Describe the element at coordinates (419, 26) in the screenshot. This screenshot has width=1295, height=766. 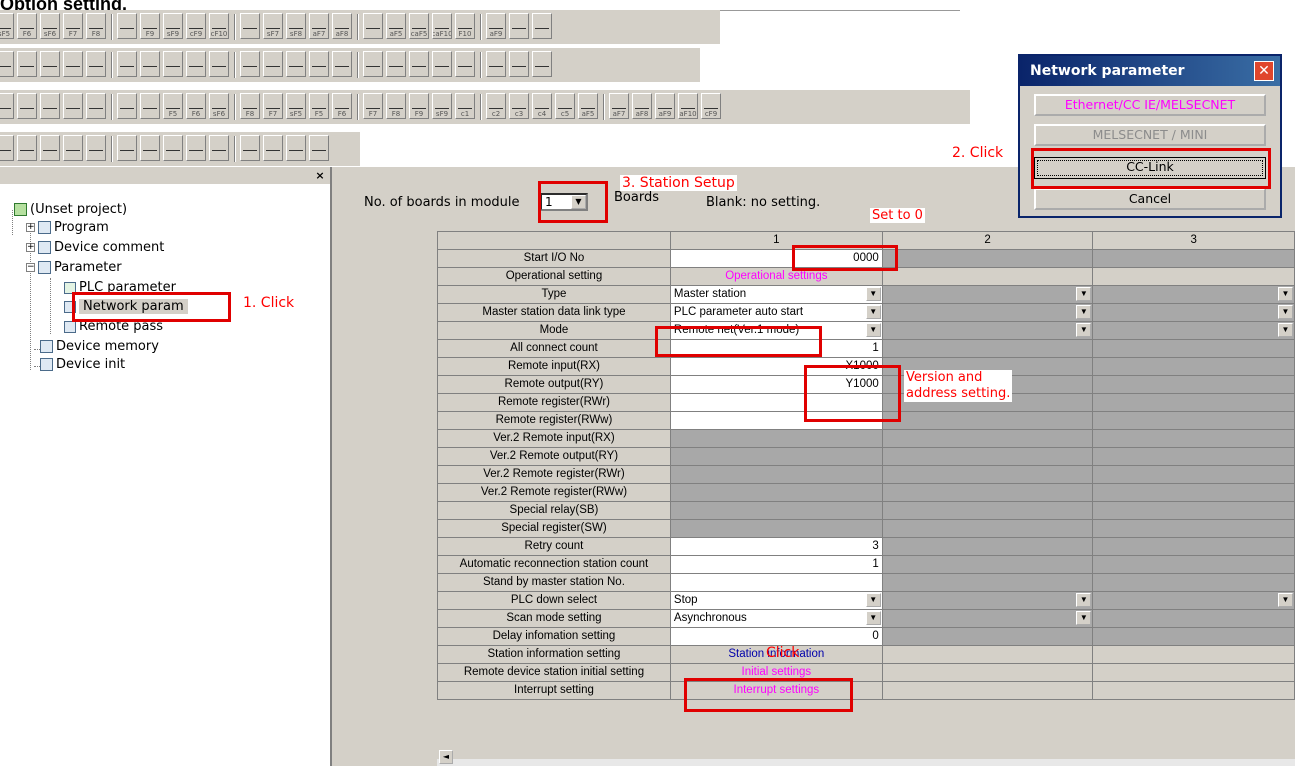
I see `toolbar-button: caF5` at that location.